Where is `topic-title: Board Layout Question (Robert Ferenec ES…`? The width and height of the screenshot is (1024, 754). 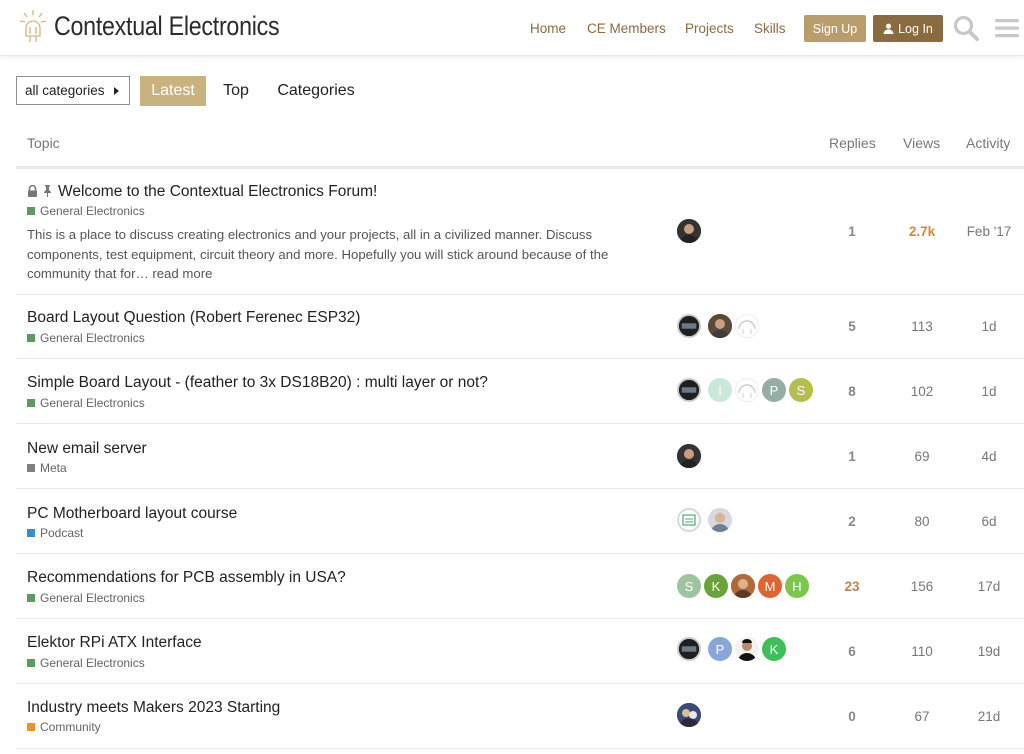 topic-title: Board Layout Question (Robert Ferenec ES… is located at coordinates (193, 318).